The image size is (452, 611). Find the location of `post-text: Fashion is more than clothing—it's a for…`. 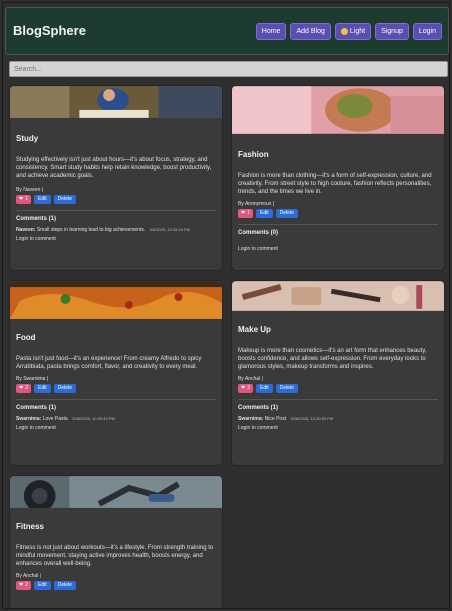

post-text: Fashion is more than clothing—it's a for… is located at coordinates (335, 184).